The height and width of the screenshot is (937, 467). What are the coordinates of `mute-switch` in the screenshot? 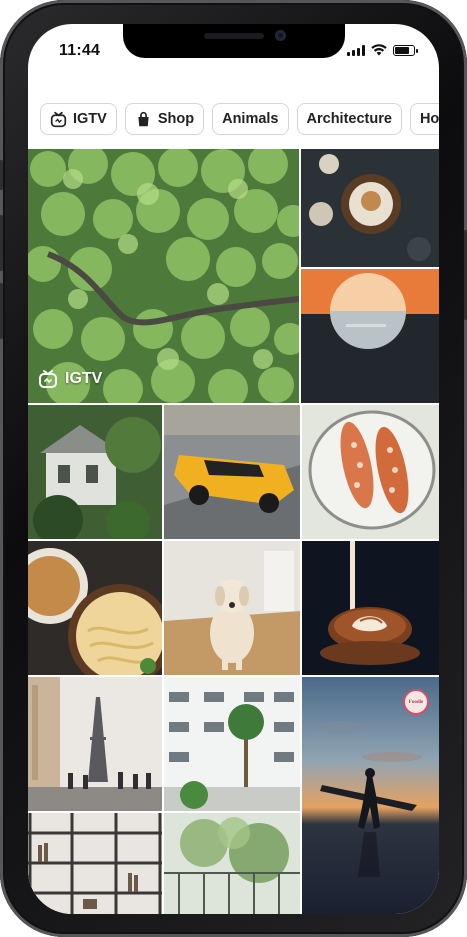 It's located at (1, 175).